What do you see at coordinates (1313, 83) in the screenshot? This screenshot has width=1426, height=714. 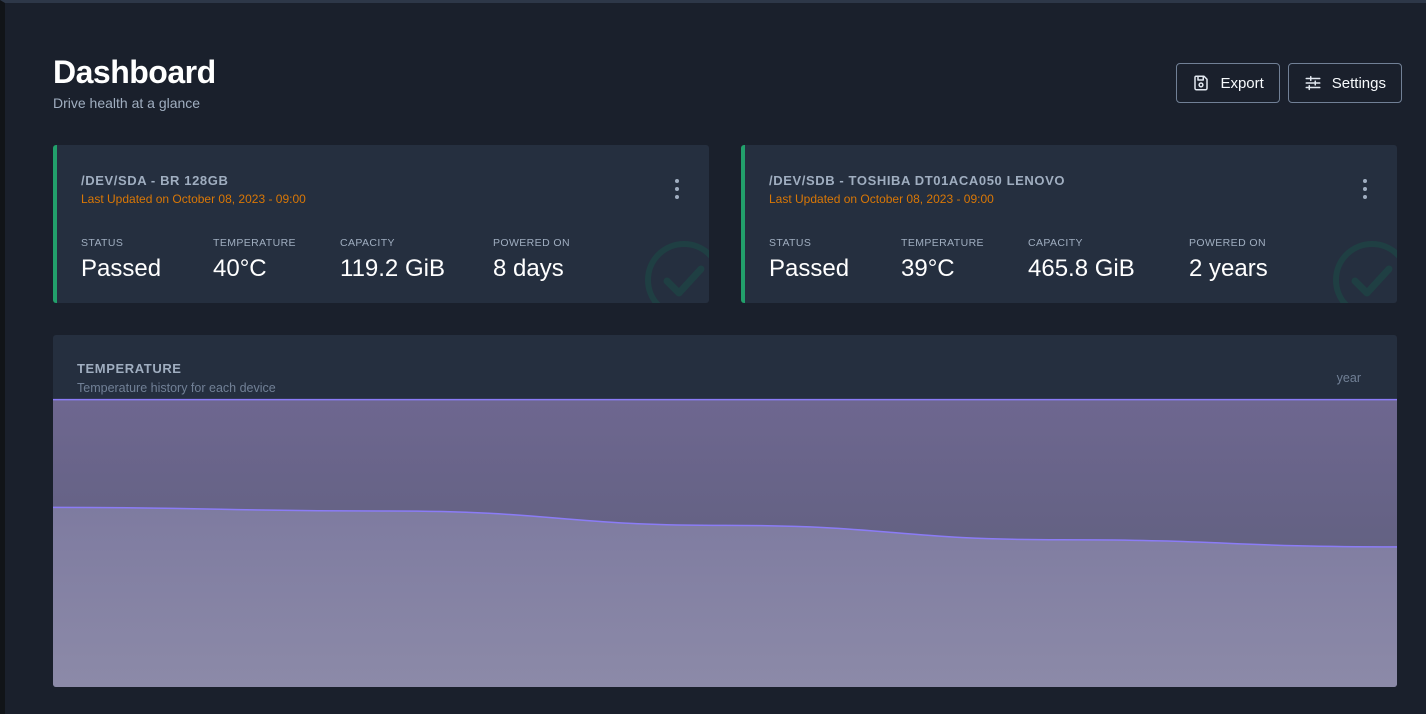 I see `sliders-icon` at bounding box center [1313, 83].